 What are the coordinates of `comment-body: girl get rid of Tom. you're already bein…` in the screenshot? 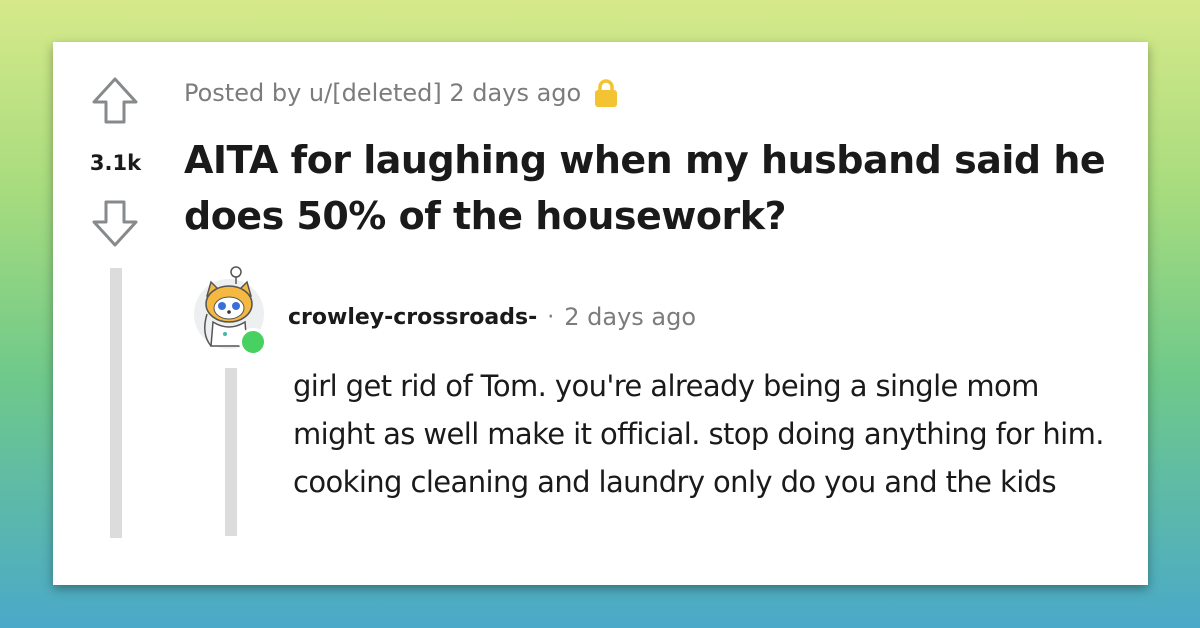 It's located at (698, 434).